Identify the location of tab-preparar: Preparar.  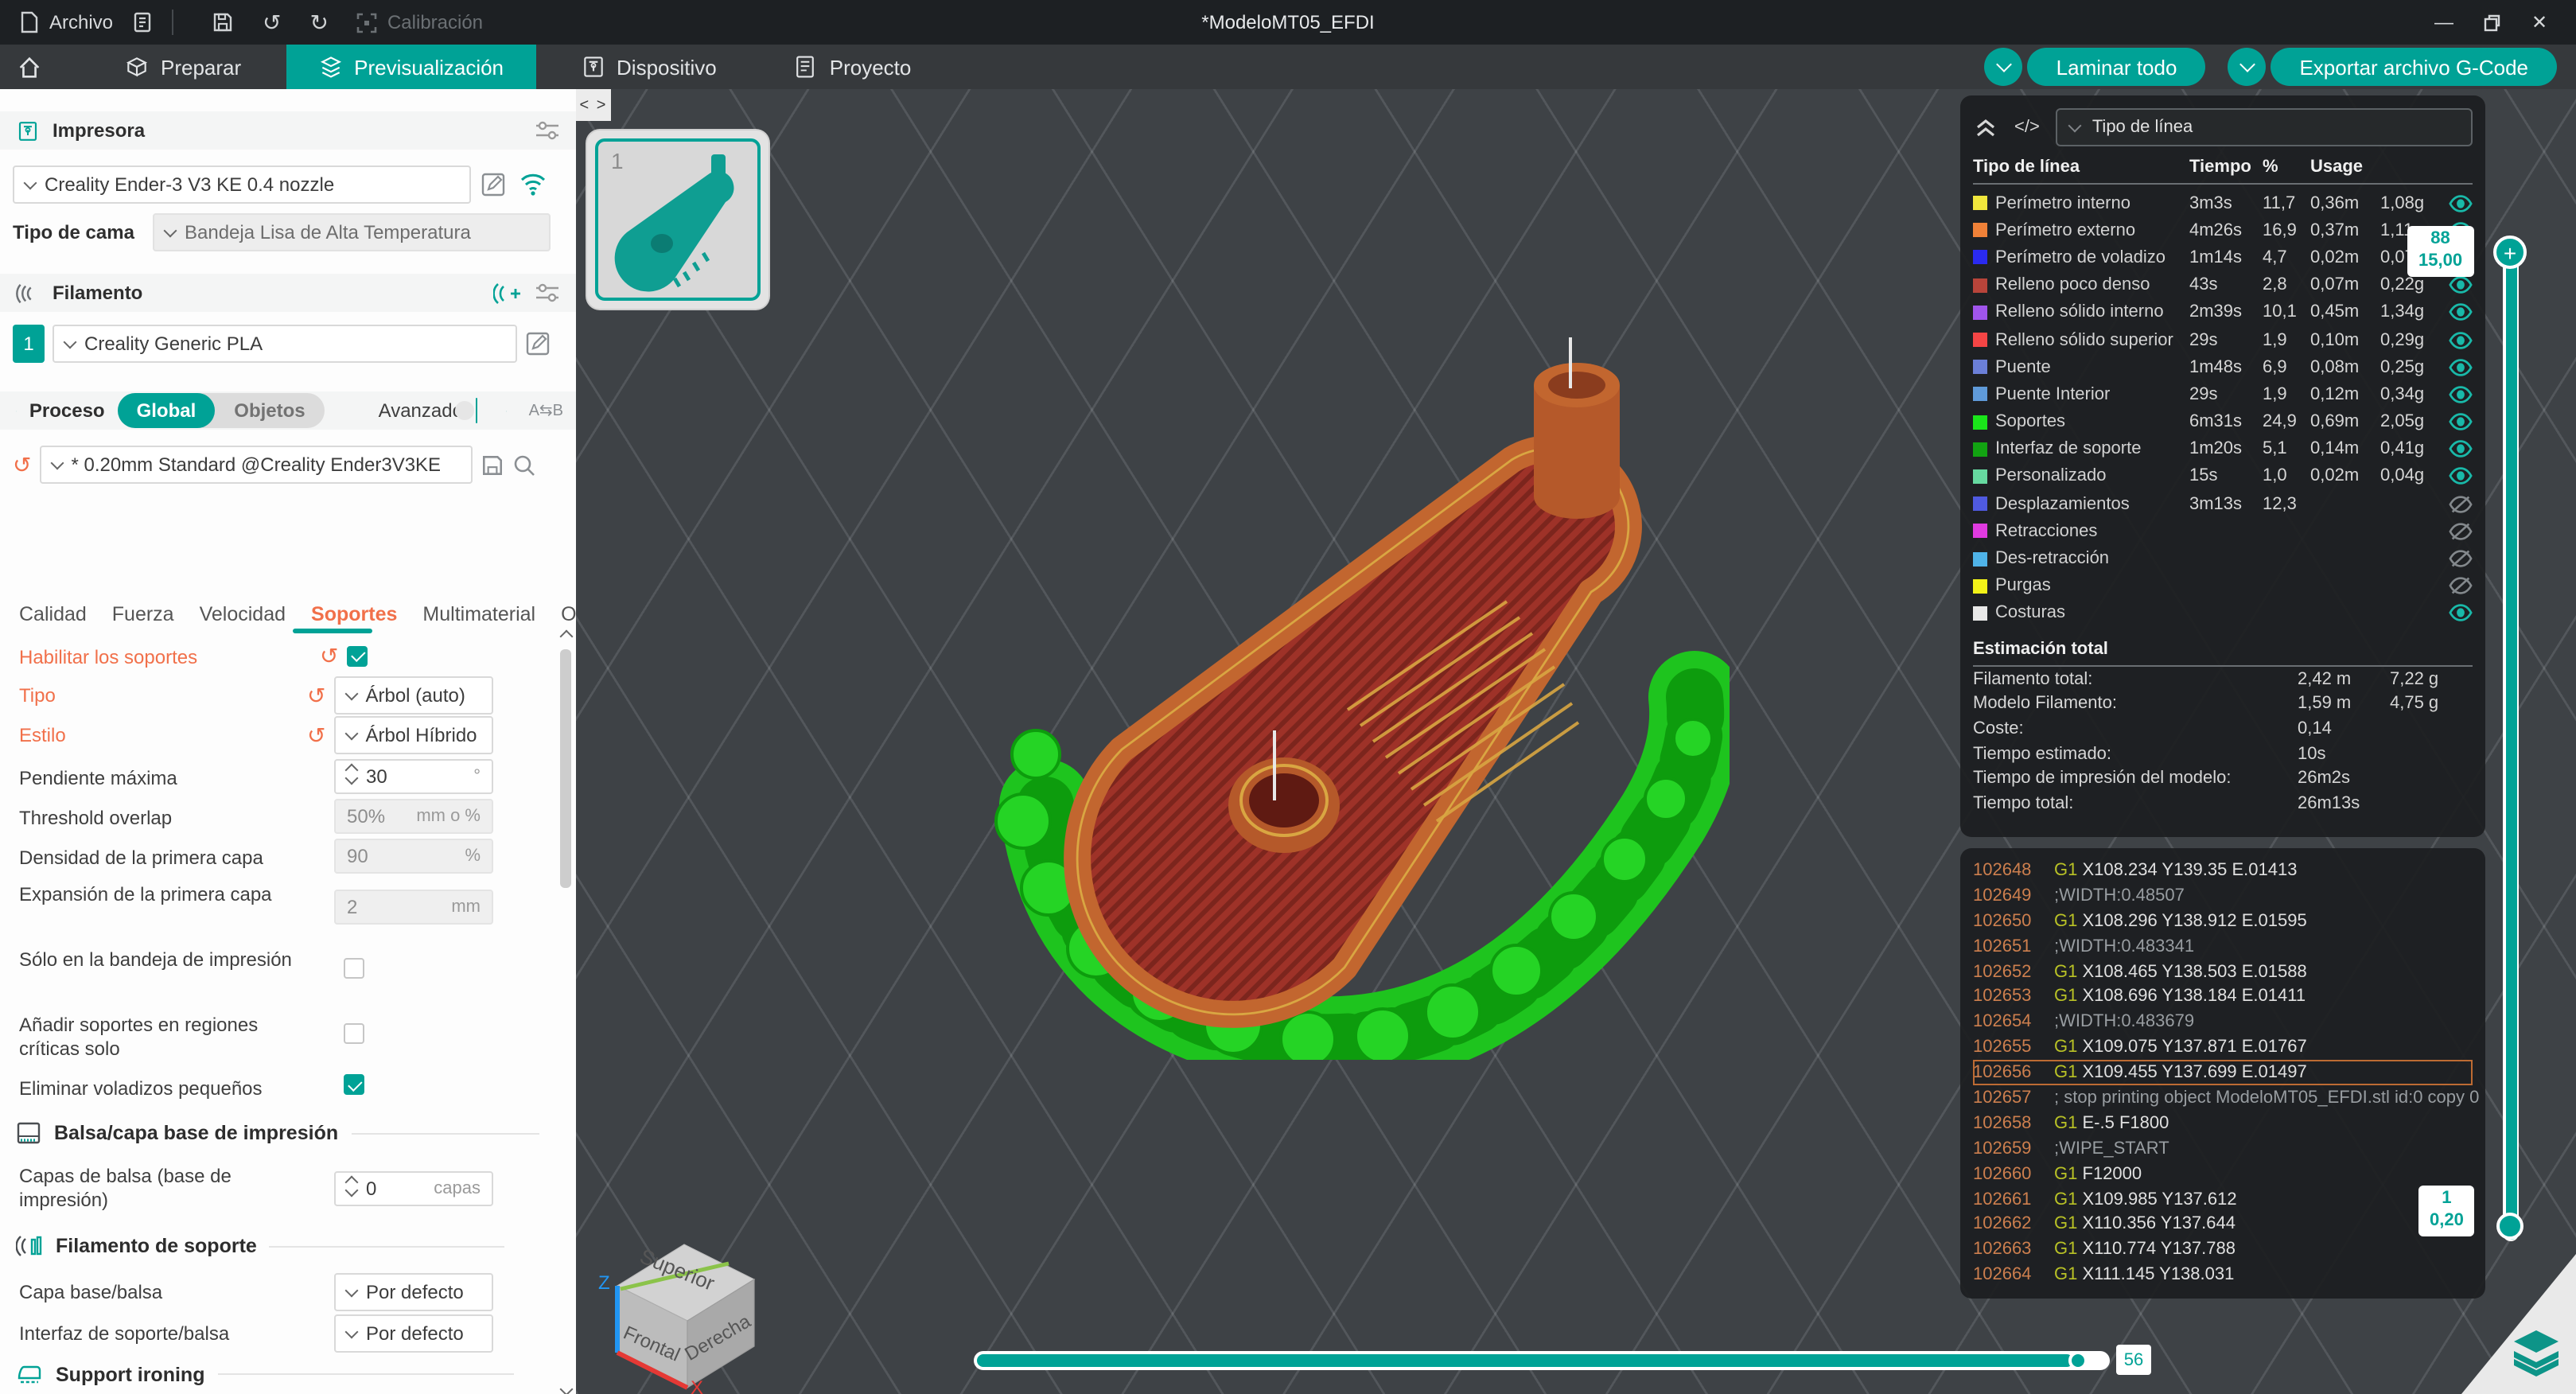
(183, 67).